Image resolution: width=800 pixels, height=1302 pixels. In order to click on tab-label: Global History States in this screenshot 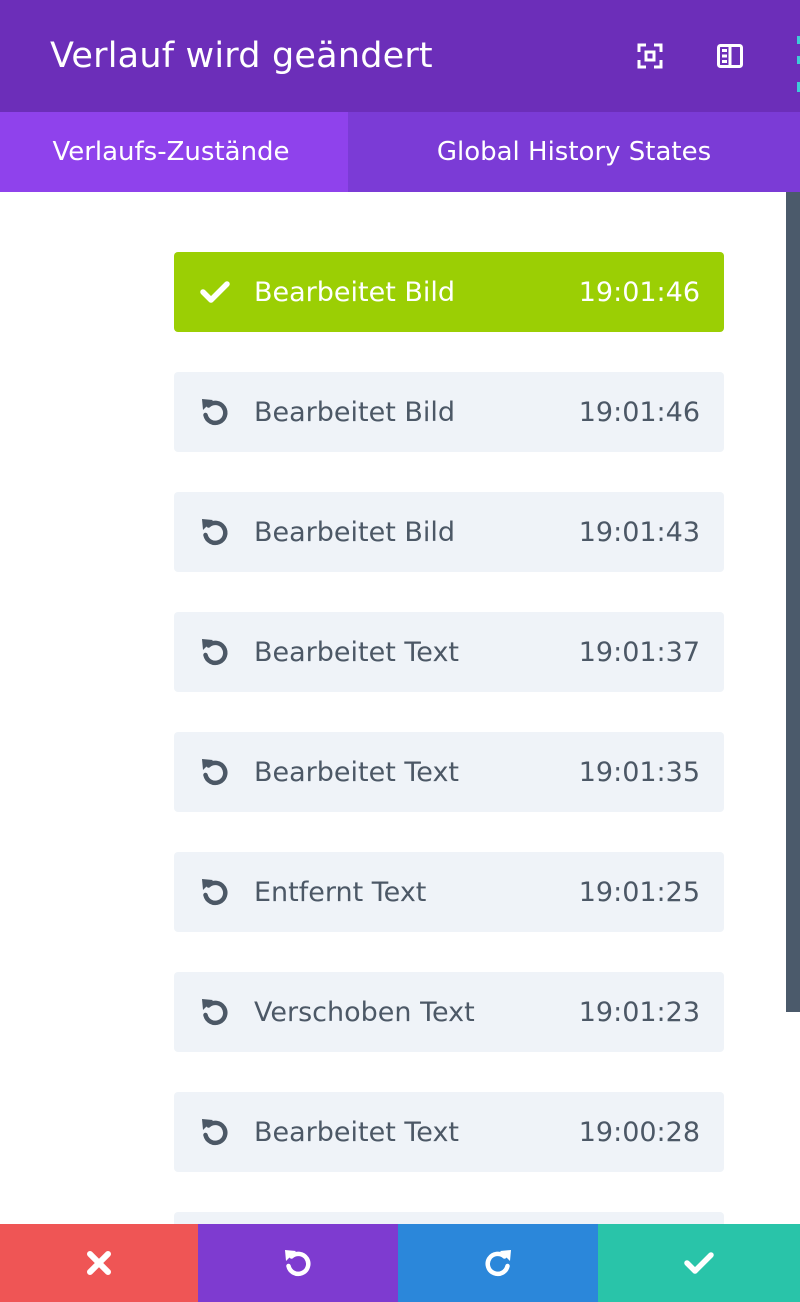, I will do `click(574, 152)`.